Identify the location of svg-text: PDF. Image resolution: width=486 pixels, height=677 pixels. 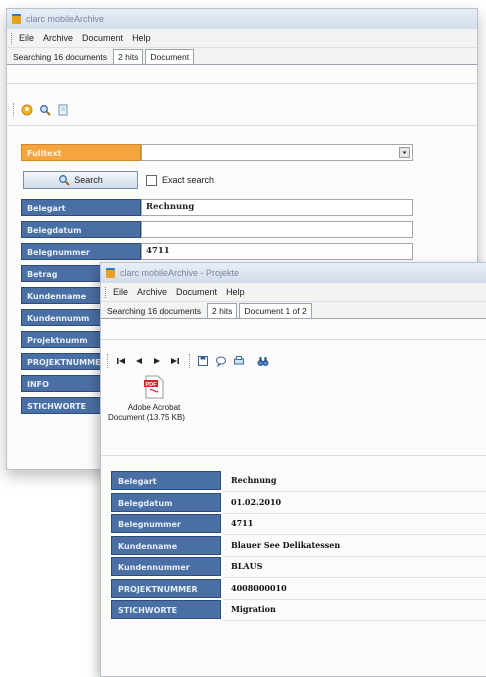
(152, 385).